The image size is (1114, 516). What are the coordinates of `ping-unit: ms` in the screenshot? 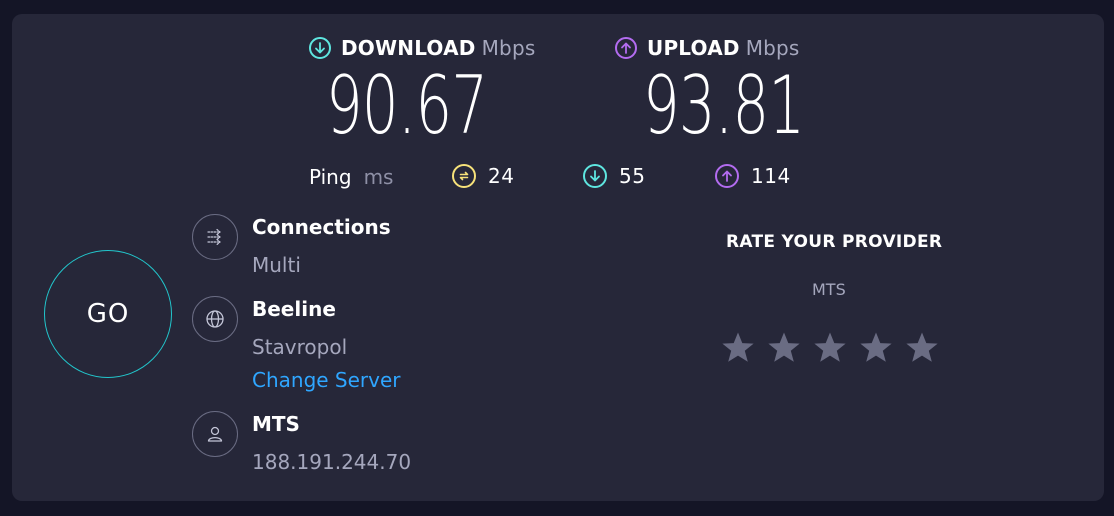 It's located at (378, 177).